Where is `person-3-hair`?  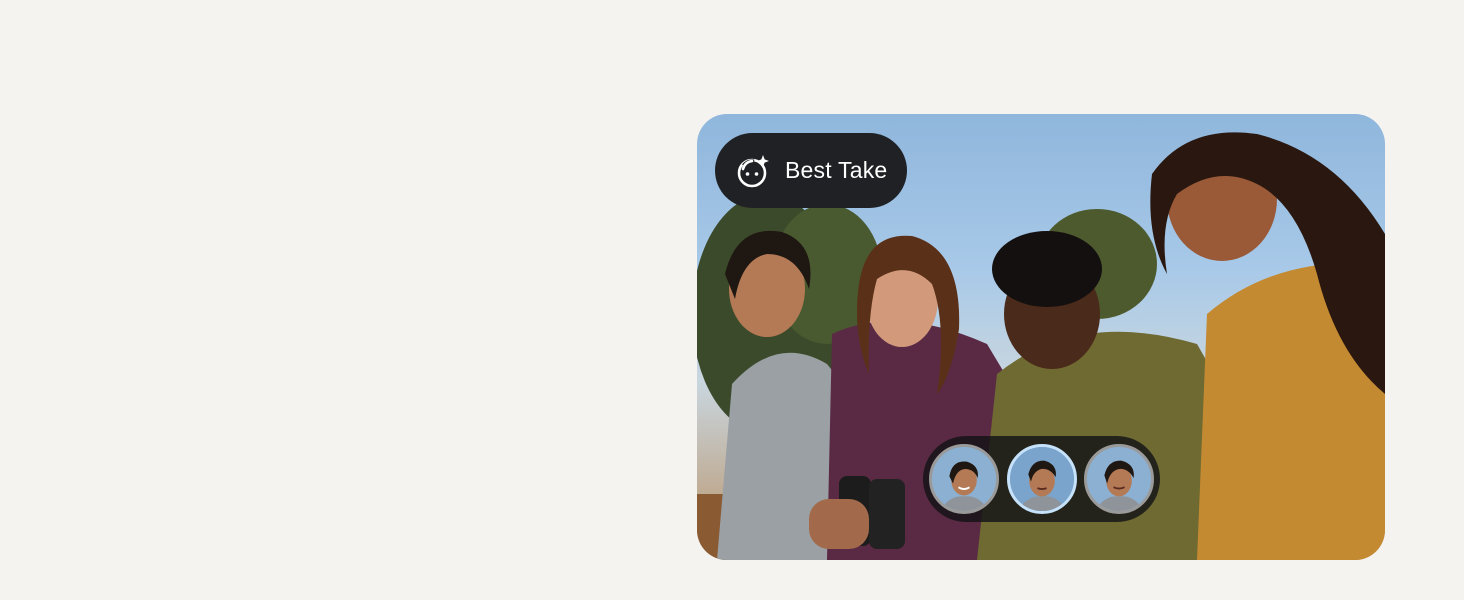 person-3-hair is located at coordinates (1047, 269).